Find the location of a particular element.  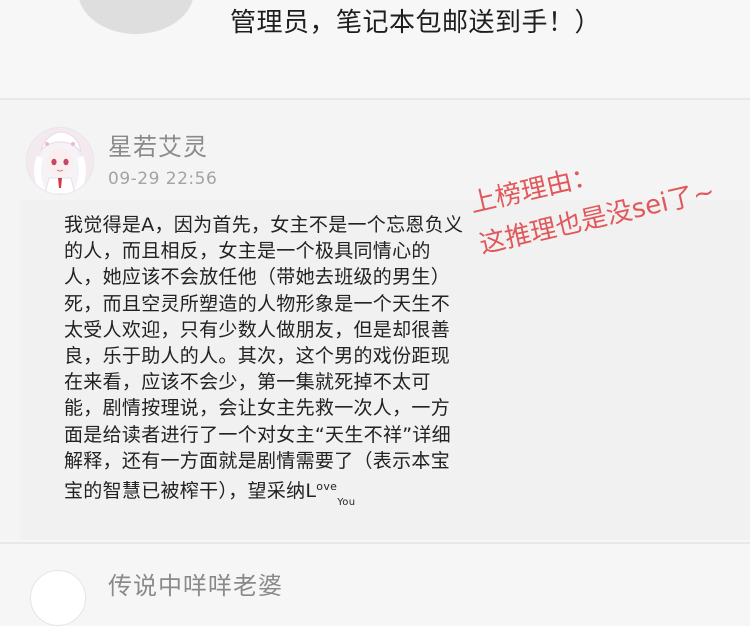

comment-line: 能，剧情按理说，会让女主先救一次人，一方 is located at coordinates (257, 408).